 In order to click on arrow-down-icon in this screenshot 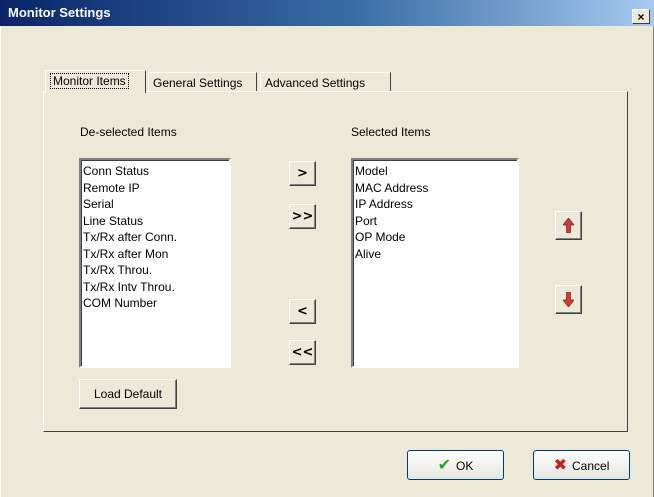, I will do `click(568, 299)`.